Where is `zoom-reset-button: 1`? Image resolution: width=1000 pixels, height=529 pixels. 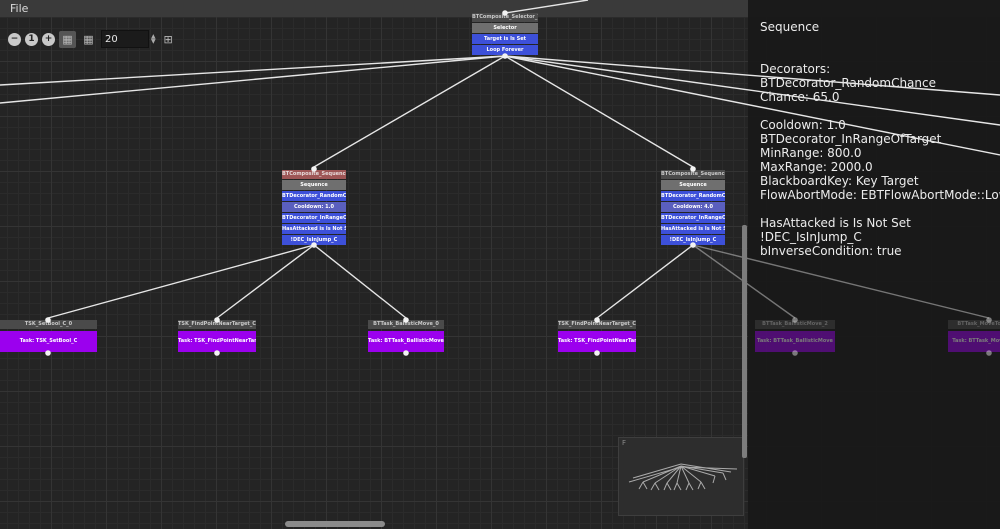
zoom-reset-button: 1 is located at coordinates (31, 39).